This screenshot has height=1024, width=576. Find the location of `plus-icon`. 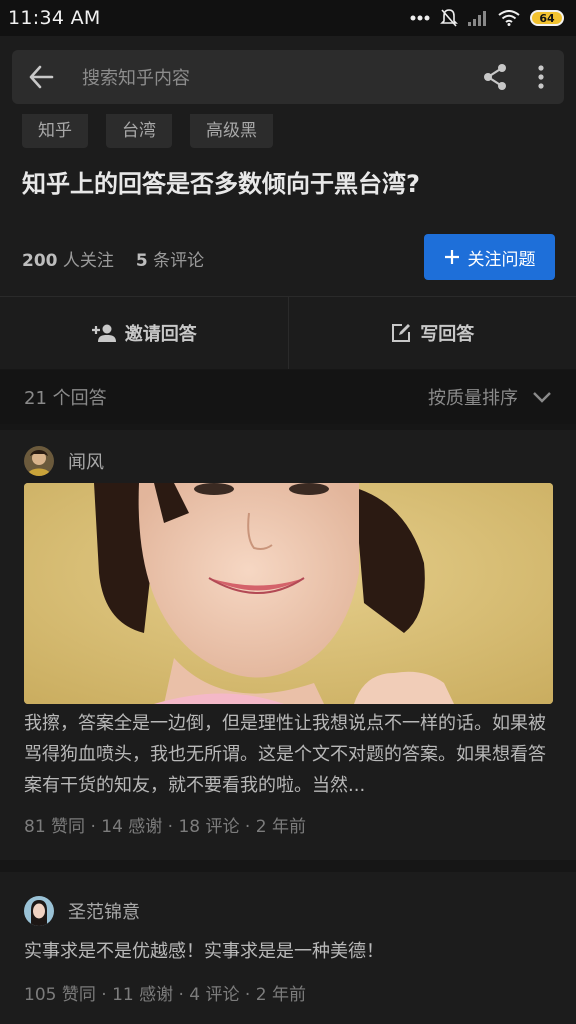

plus-icon is located at coordinates (451, 257).